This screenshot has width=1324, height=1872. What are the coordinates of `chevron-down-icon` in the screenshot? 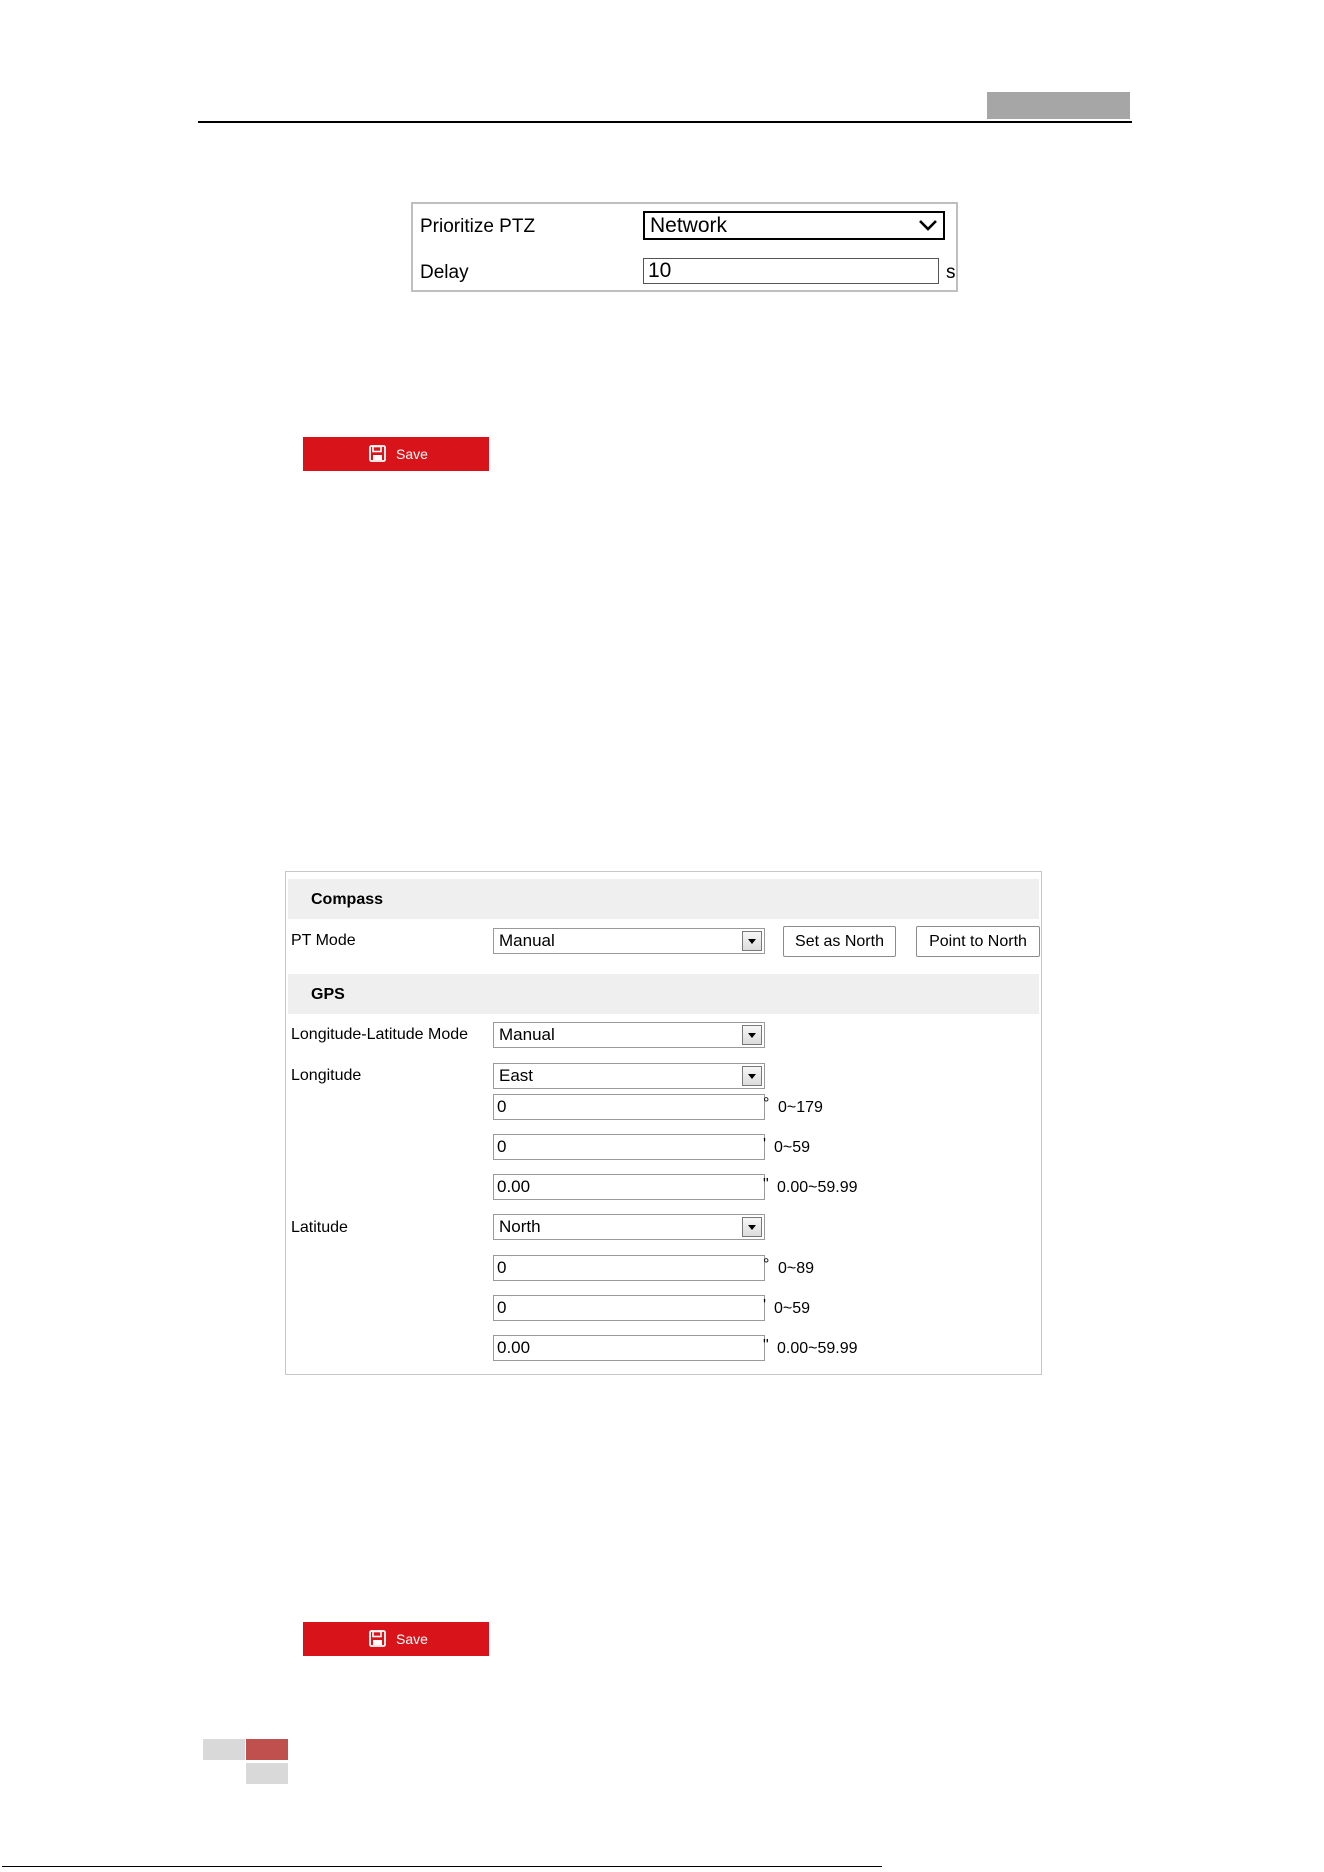 It's located at (928, 225).